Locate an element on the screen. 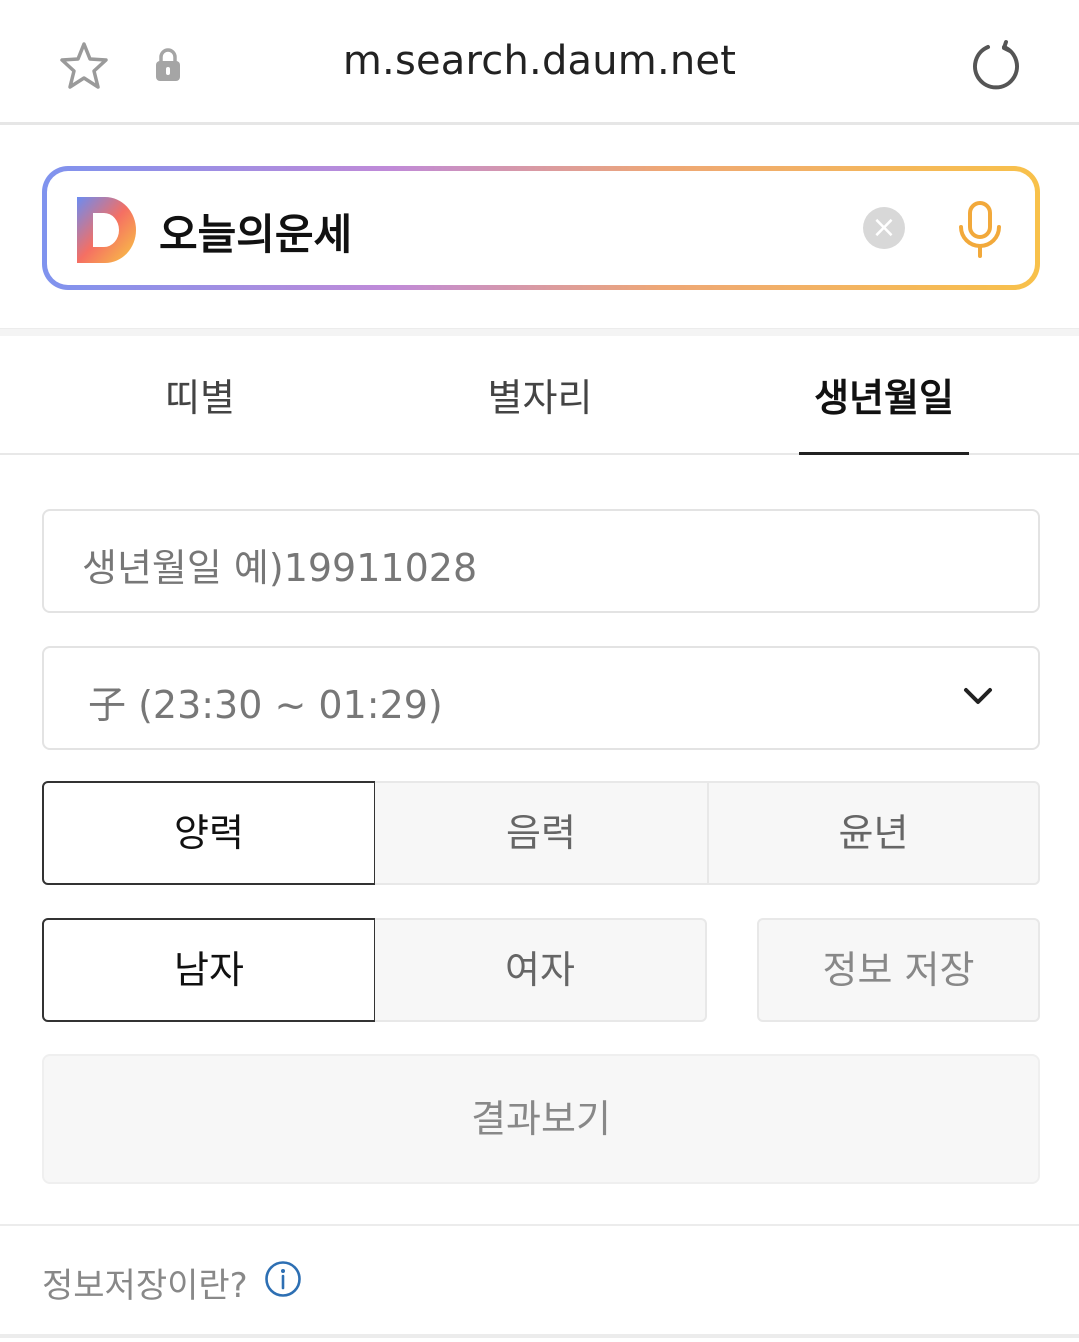 The image size is (1079, 1342). bottom-divider is located at coordinates (539, 1336).